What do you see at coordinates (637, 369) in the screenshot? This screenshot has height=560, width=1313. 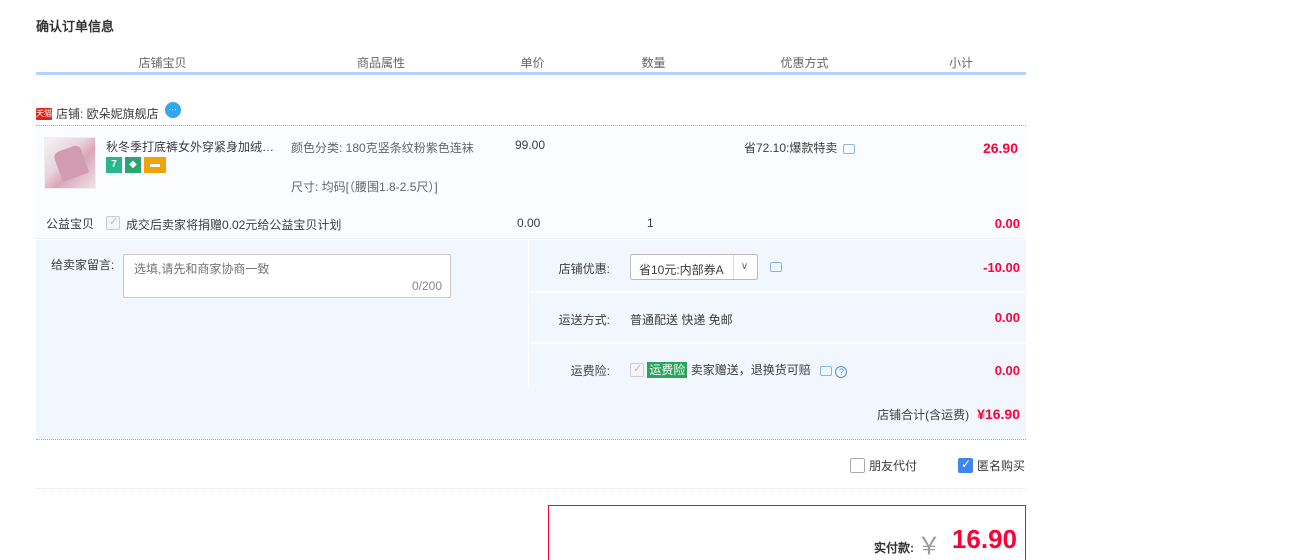 I see `insurance-checkbox` at bounding box center [637, 369].